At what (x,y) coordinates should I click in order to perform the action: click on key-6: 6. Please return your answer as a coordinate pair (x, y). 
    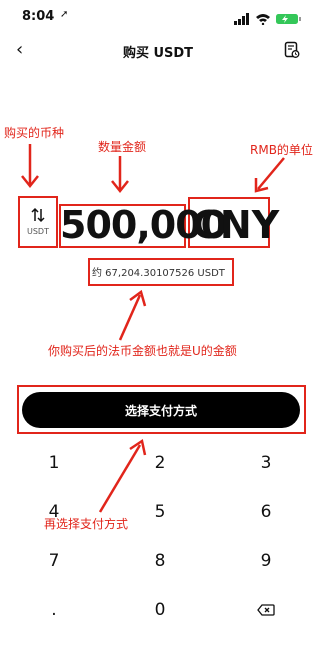
    Looking at the image, I should click on (266, 512).